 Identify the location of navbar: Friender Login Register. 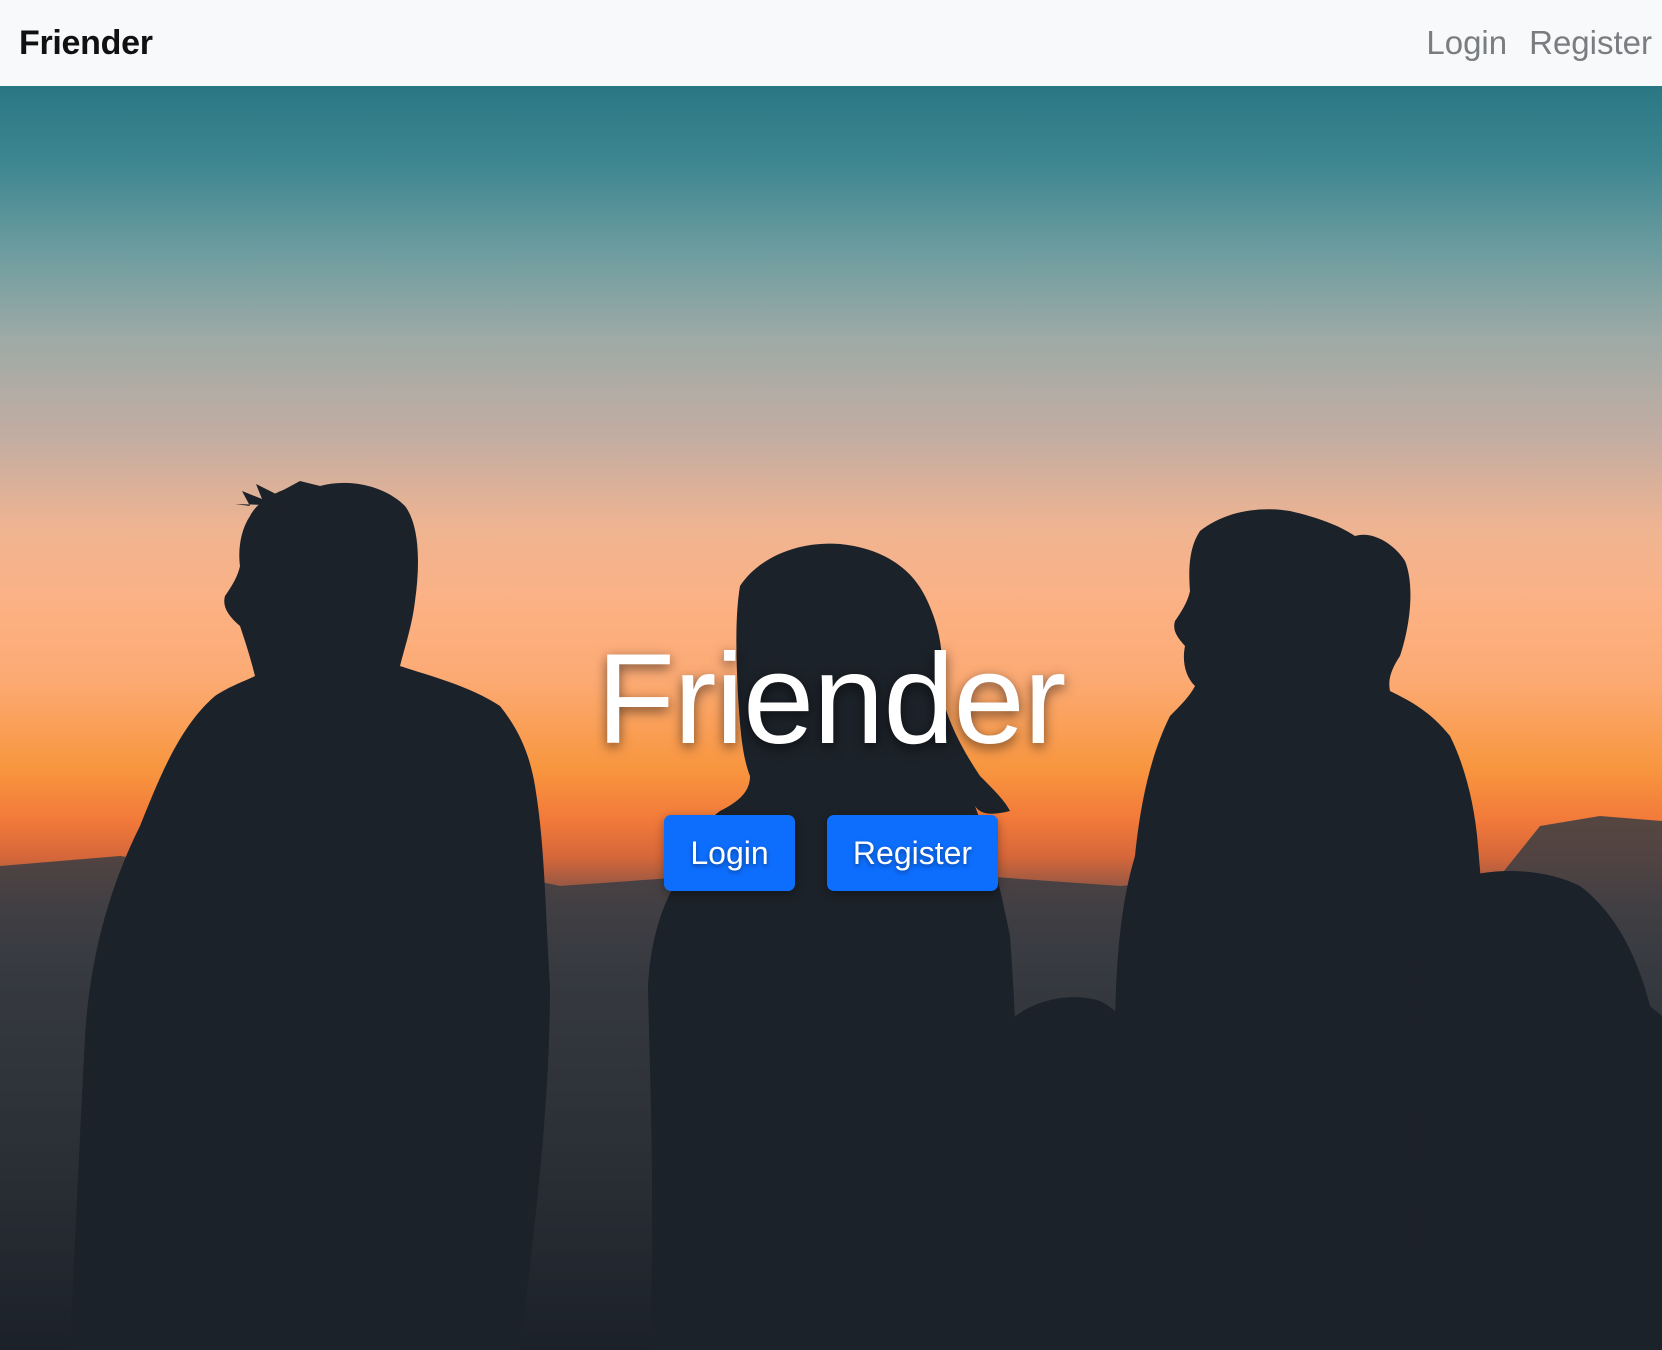
(831, 43).